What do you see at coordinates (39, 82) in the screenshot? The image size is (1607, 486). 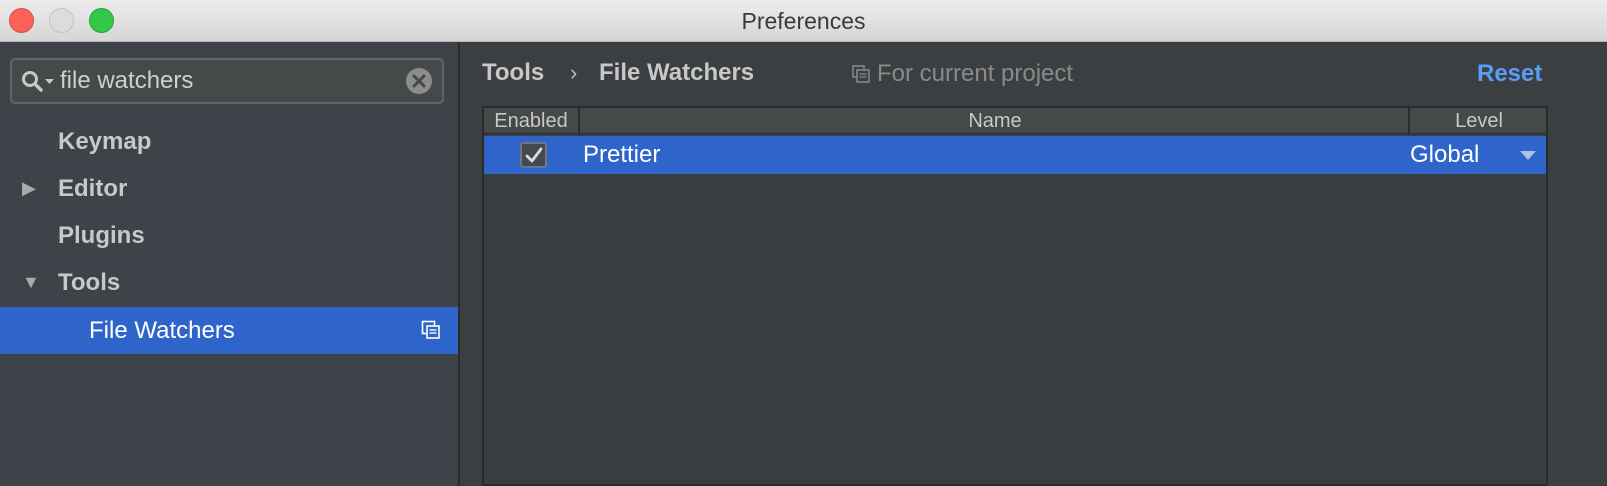 I see `search-icon` at bounding box center [39, 82].